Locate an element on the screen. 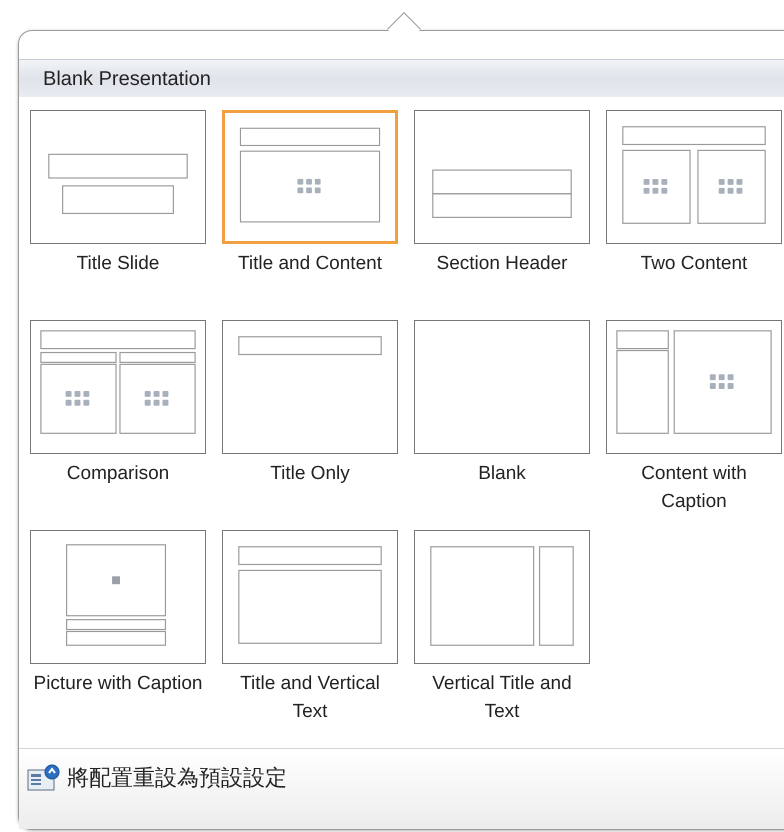 This screenshot has width=784, height=832. layout-label: Section Header is located at coordinates (502, 264).